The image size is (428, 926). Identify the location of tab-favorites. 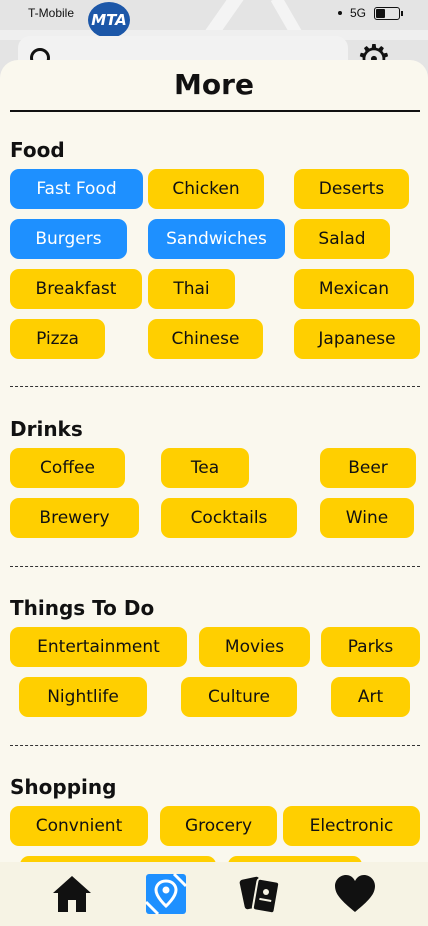
(355, 894).